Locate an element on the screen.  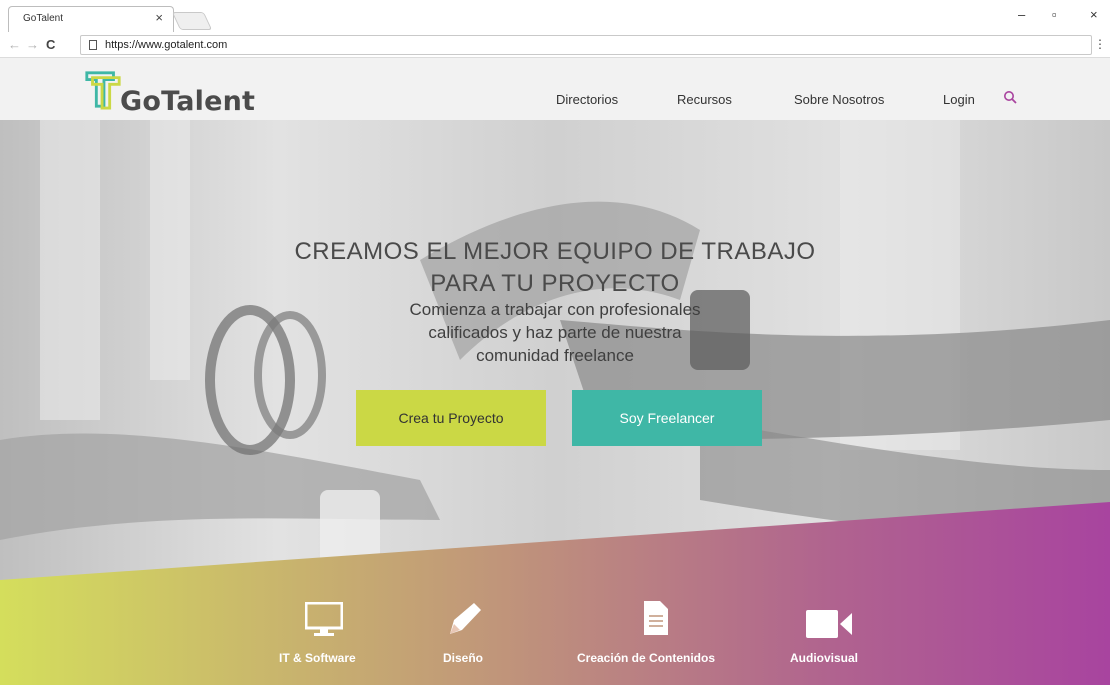
logo-text: GoTalent is located at coordinates (187, 101).